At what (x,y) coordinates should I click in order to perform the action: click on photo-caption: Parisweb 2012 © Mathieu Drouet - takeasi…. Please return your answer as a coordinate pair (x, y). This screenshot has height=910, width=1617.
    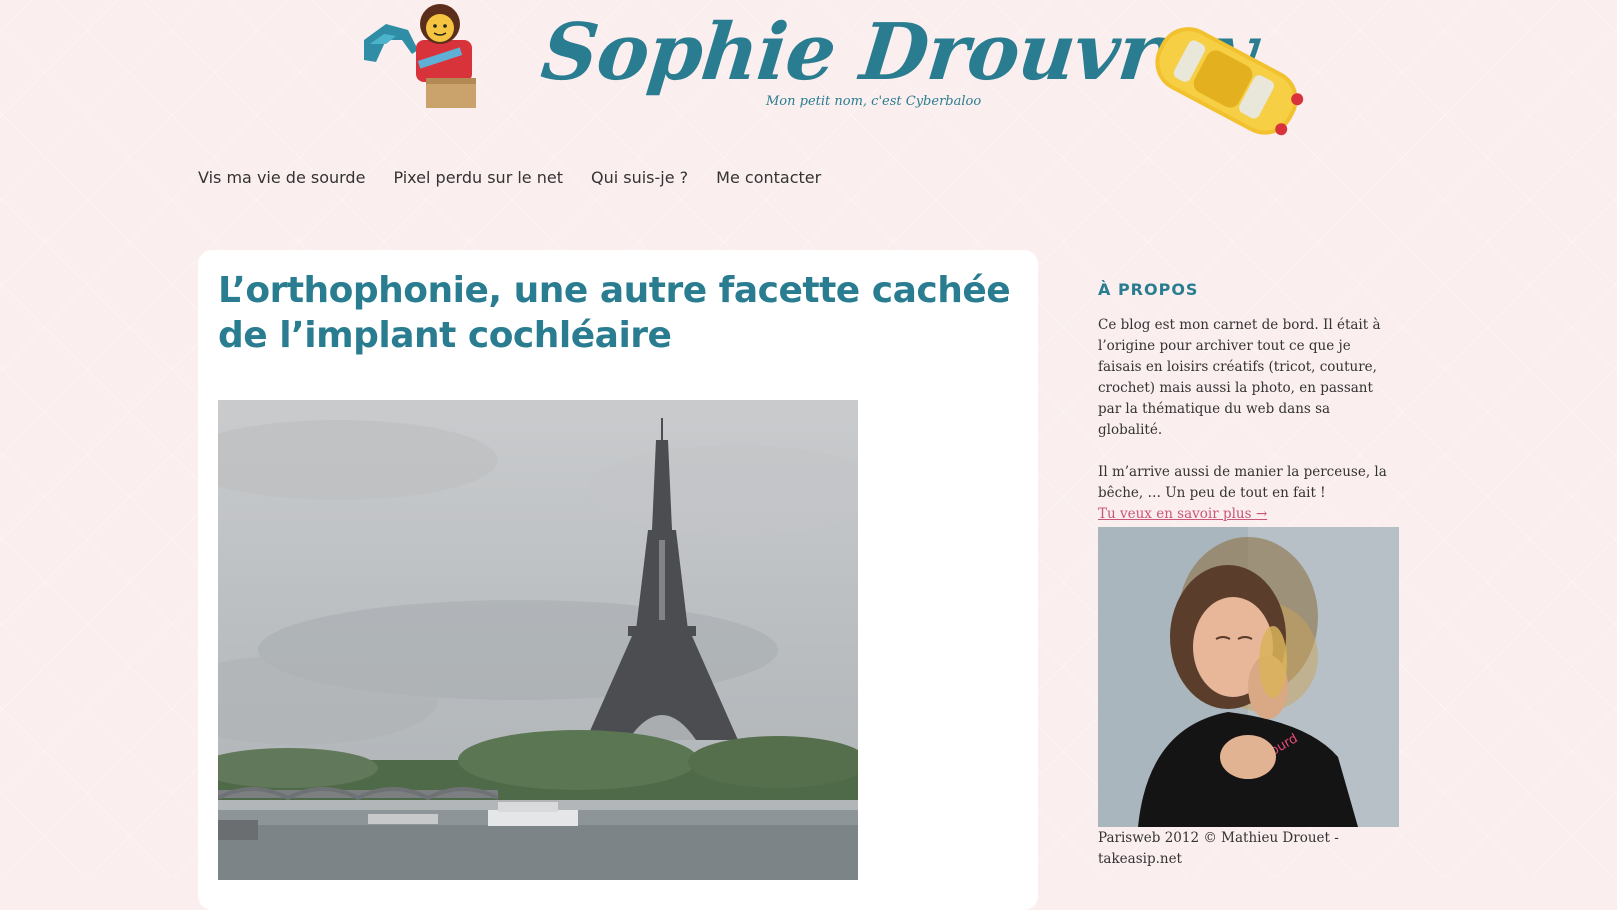
    Looking at the image, I should click on (1218, 848).